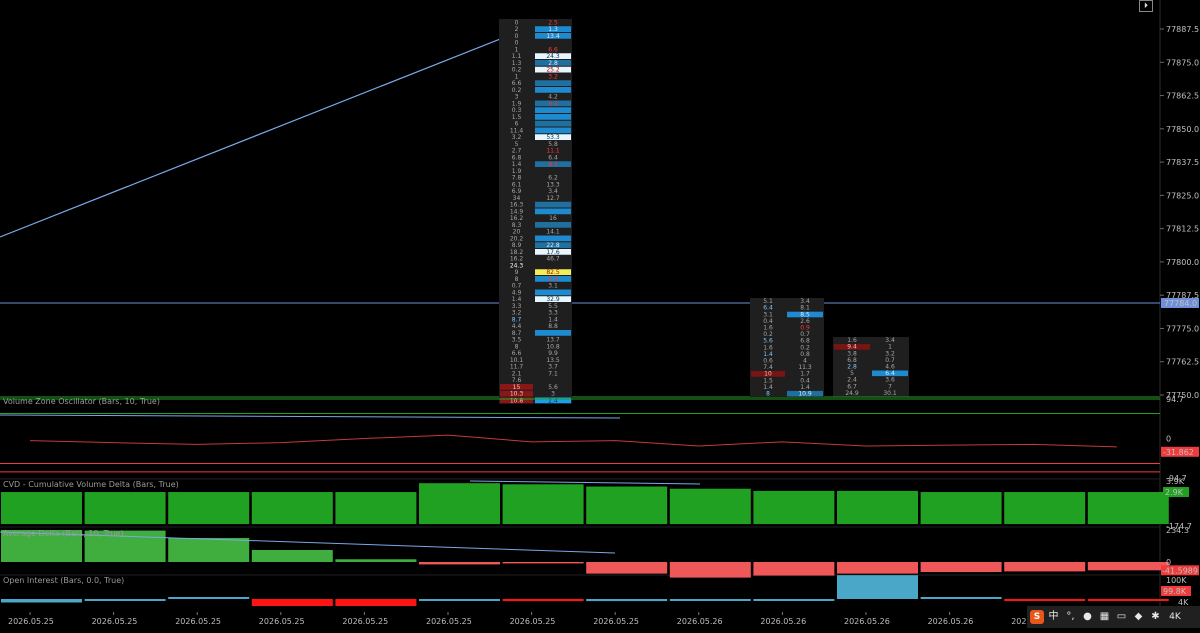 This screenshot has width=1200, height=633. I want to click on price-axis-label: 77862.5, so click(1182, 96).